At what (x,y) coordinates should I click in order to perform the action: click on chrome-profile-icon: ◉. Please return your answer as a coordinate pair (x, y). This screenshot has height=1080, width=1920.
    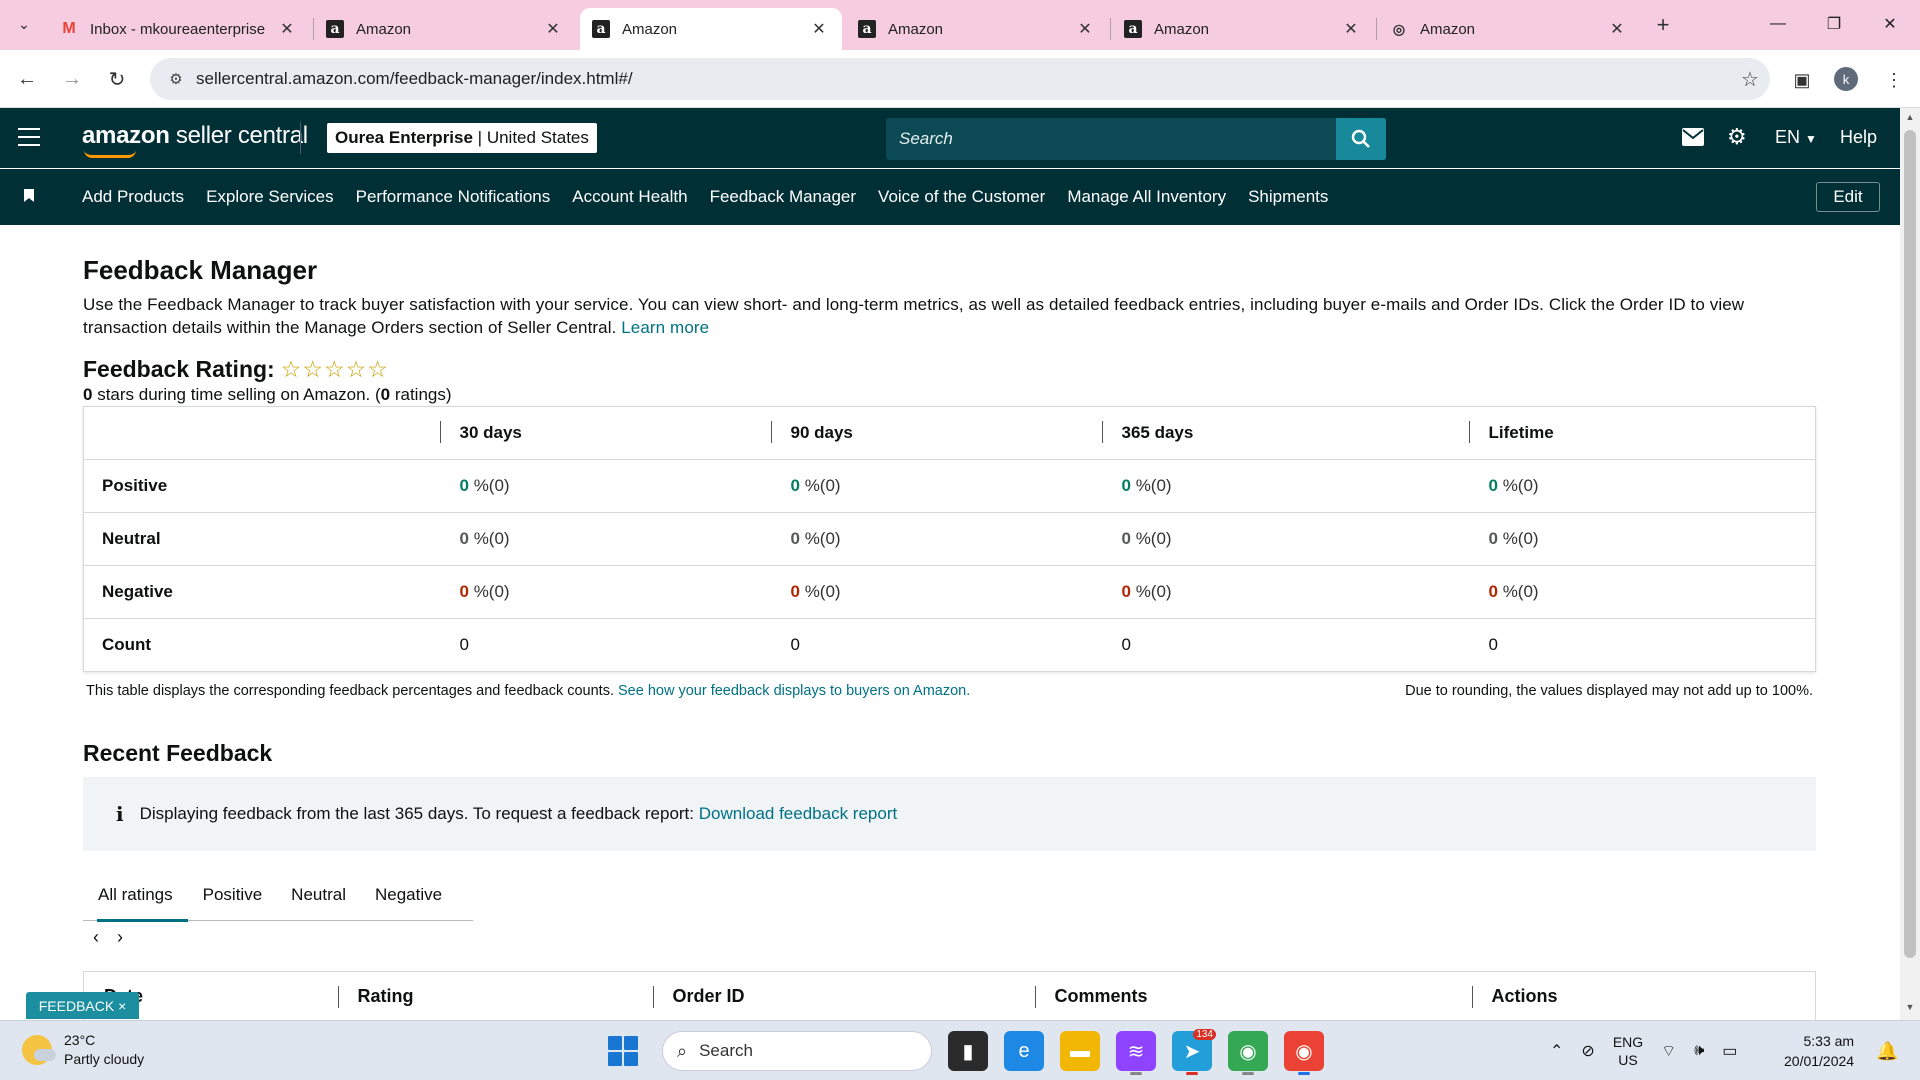
    Looking at the image, I should click on (1248, 1053).